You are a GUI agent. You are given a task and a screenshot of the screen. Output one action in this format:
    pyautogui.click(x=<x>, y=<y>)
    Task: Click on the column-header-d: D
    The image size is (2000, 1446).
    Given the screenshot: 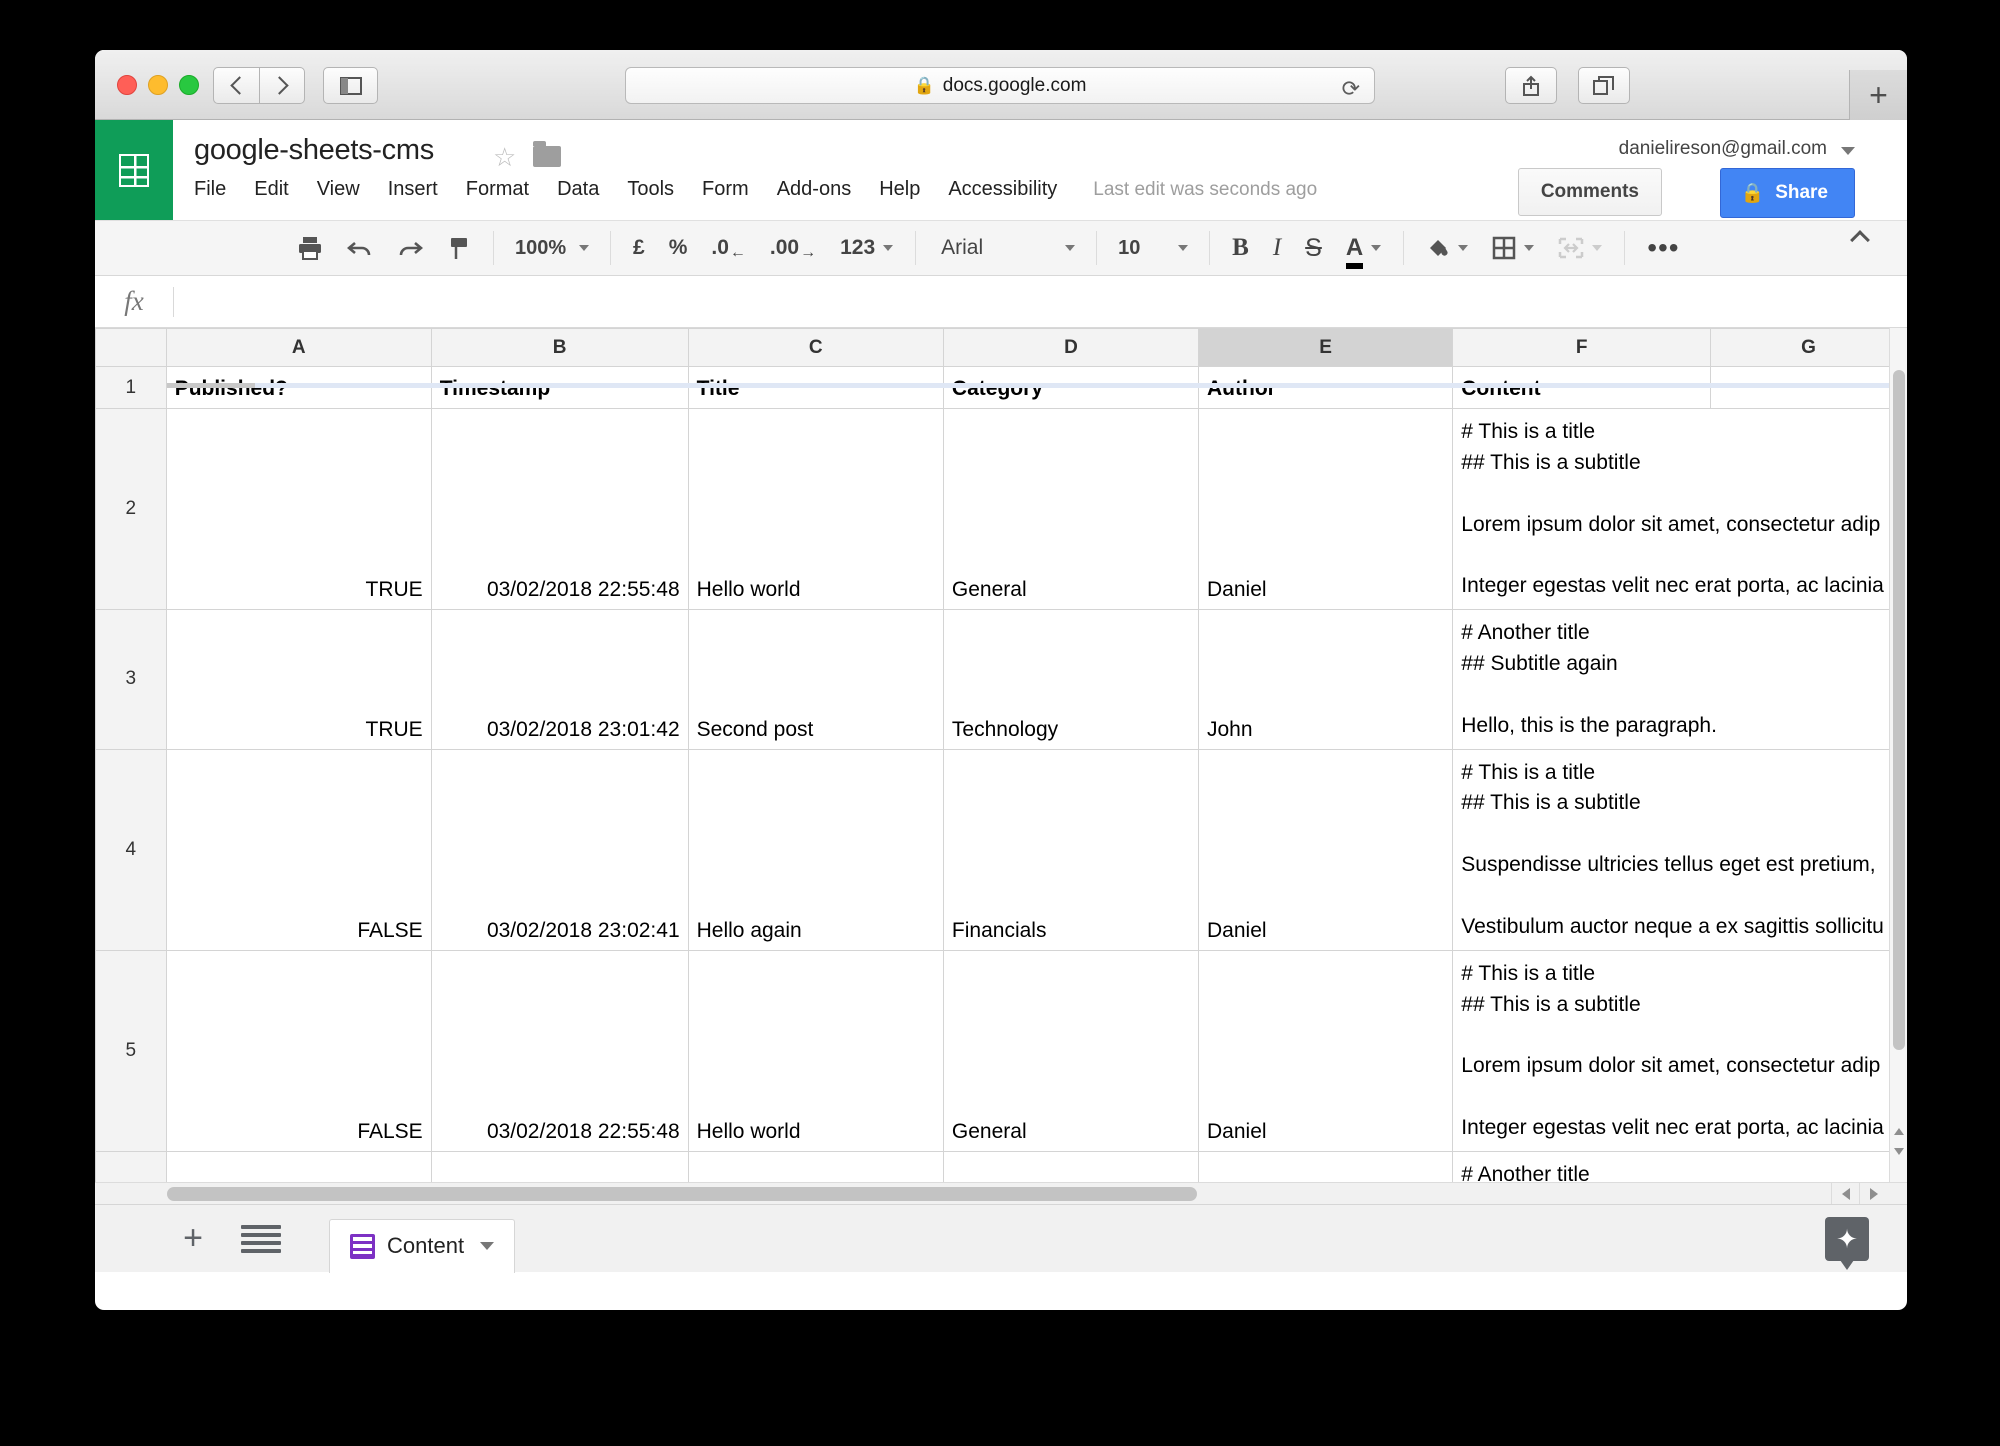 What is the action you would take?
    pyautogui.click(x=1071, y=347)
    